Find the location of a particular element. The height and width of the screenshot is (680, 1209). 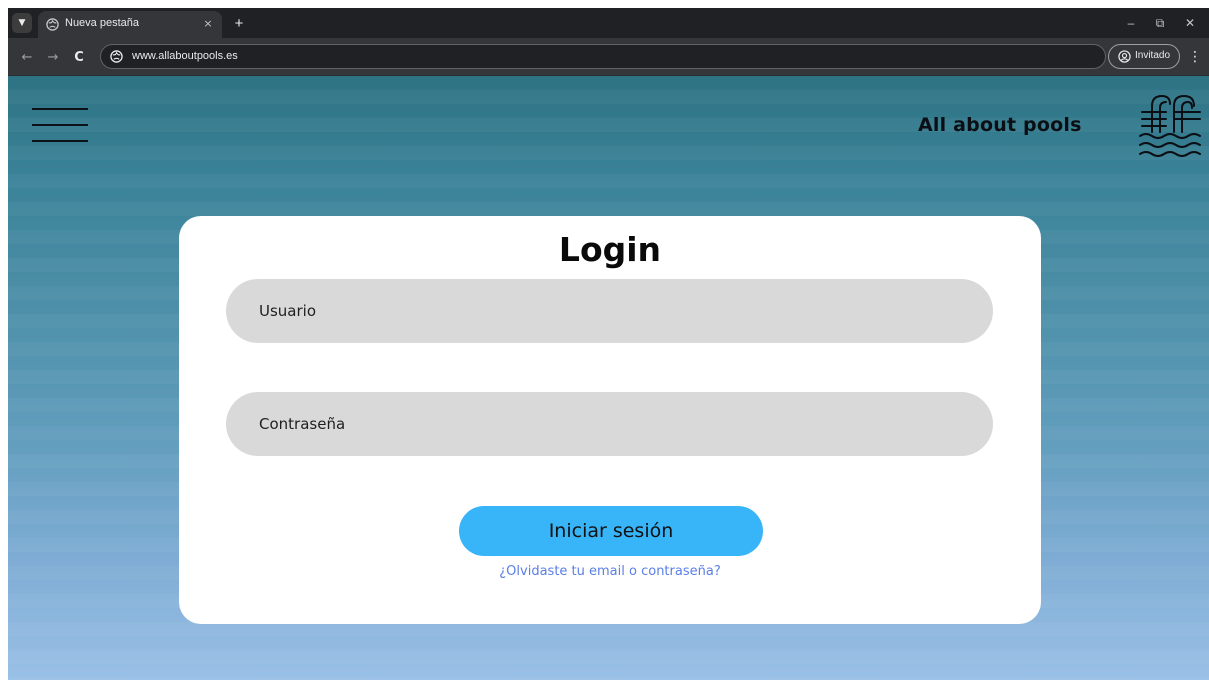

site-info-icon is located at coordinates (116, 56).